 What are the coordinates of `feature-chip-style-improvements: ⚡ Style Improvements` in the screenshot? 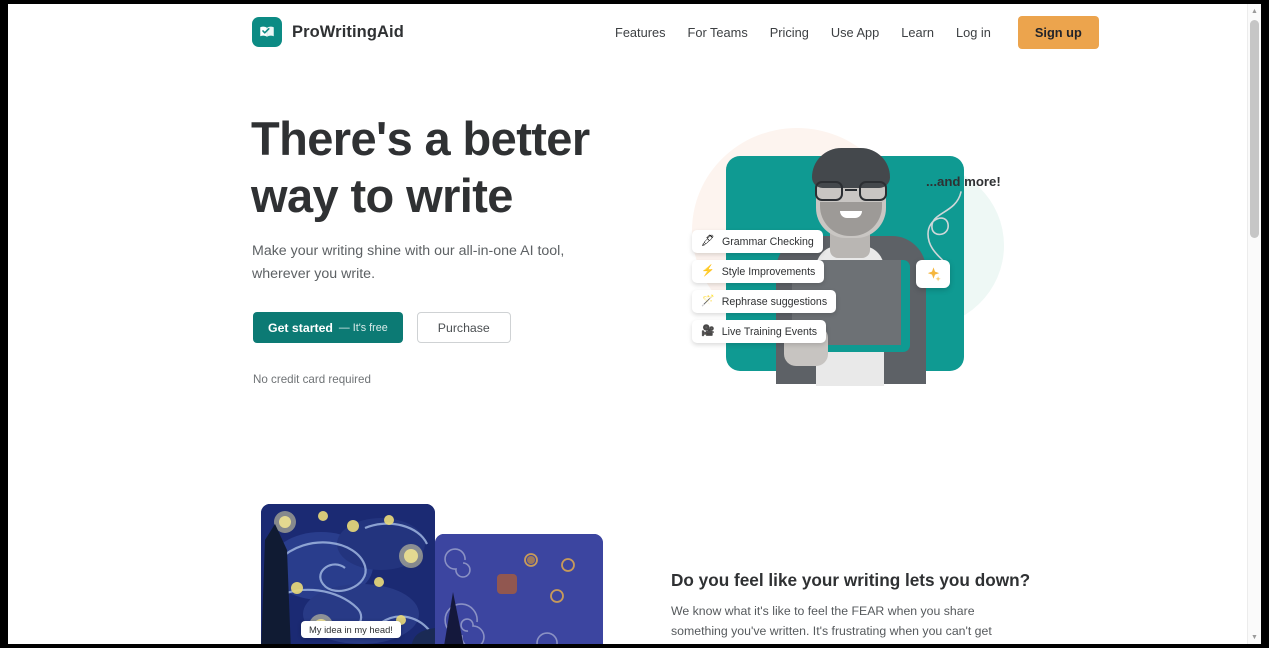 It's located at (758, 271).